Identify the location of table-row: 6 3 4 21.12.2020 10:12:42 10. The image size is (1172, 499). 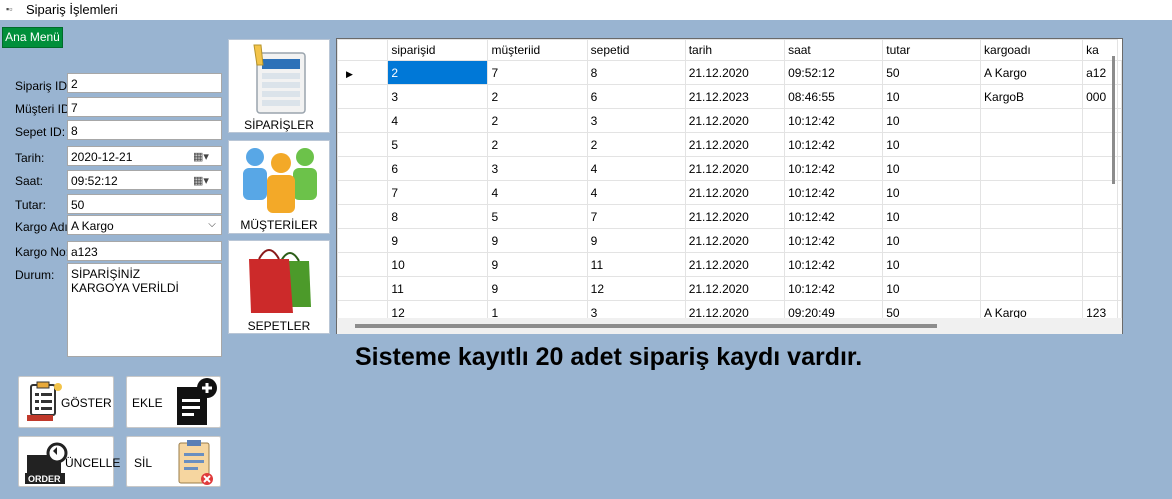
(729, 168).